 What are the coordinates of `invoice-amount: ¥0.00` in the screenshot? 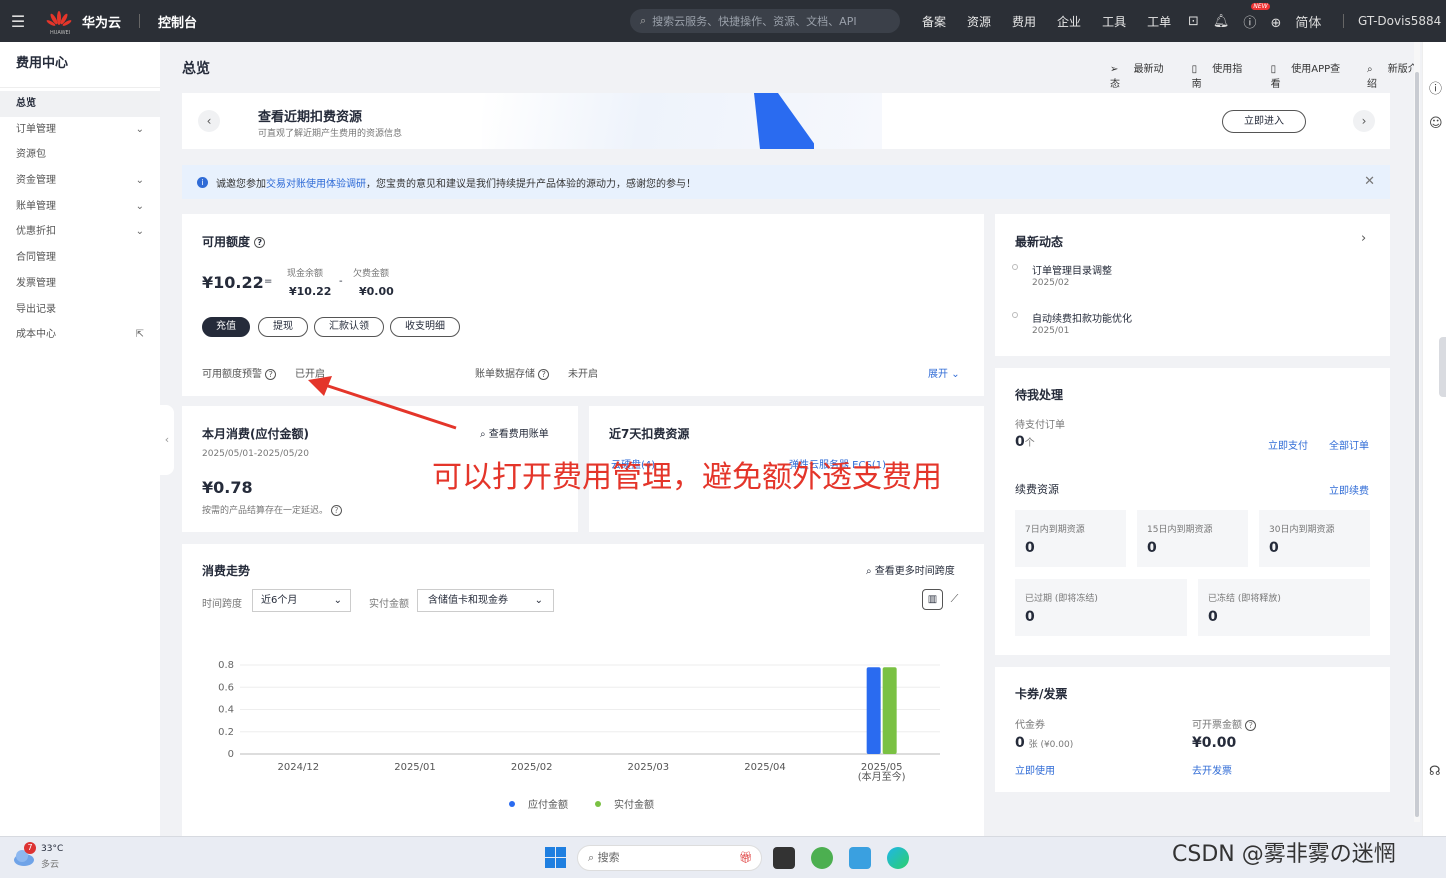 It's located at (1214, 743).